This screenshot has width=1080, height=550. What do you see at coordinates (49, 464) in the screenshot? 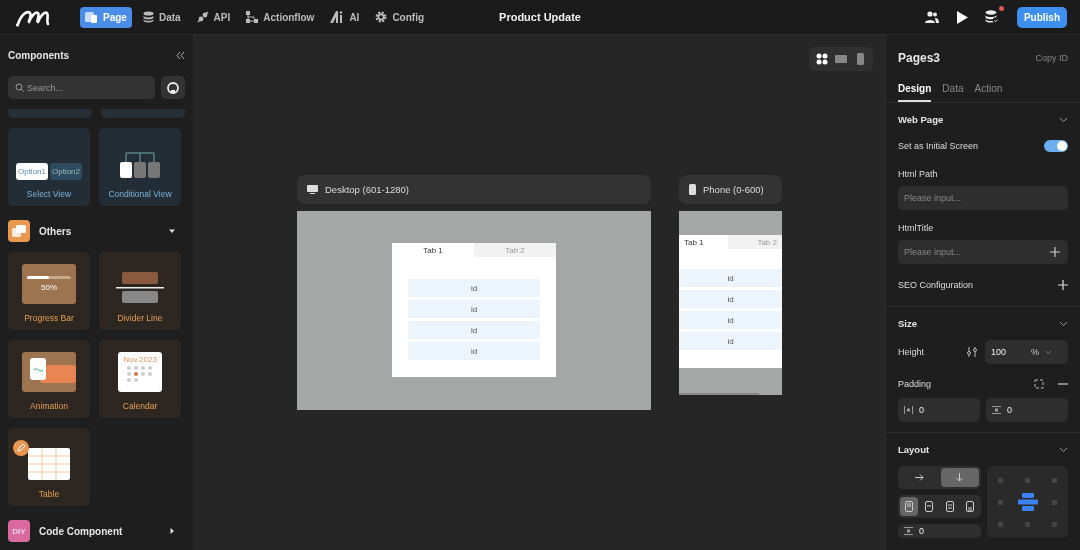
I see `table-drawing` at bounding box center [49, 464].